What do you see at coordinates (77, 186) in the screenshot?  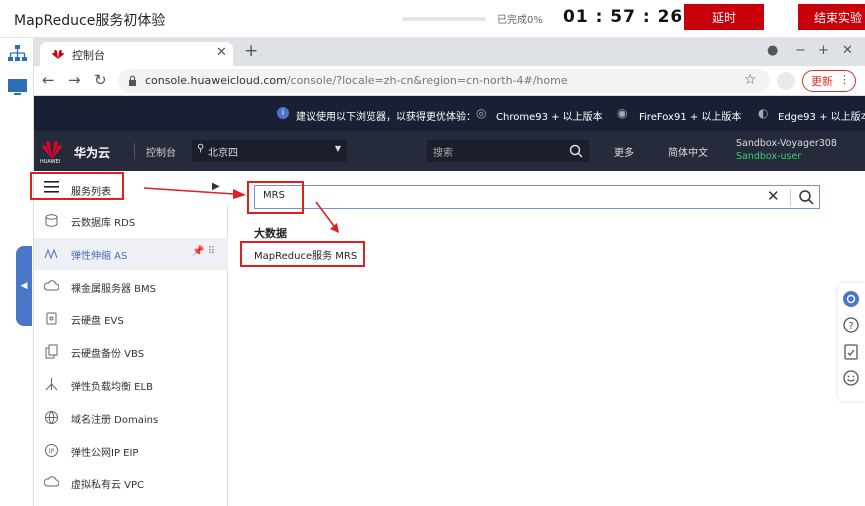 I see `highlight-service-list` at bounding box center [77, 186].